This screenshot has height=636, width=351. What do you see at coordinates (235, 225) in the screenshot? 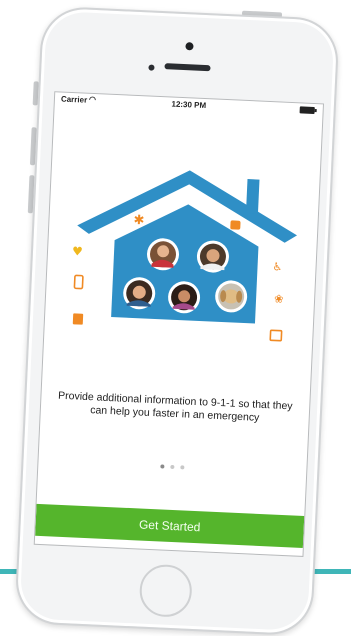
I see `cup-icon` at bounding box center [235, 225].